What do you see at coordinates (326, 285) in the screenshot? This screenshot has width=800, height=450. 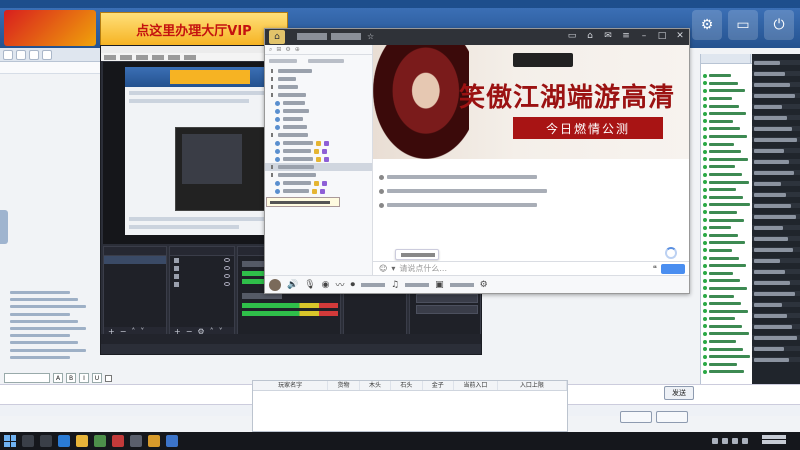 I see `volume-icon: ◉` at bounding box center [326, 285].